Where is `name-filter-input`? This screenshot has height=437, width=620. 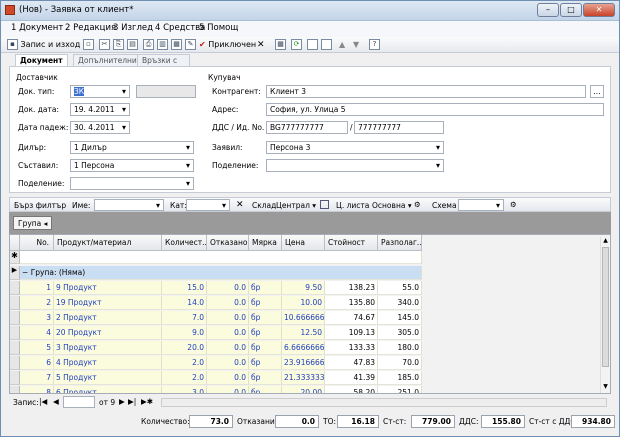
name-filter-input is located at coordinates (129, 205).